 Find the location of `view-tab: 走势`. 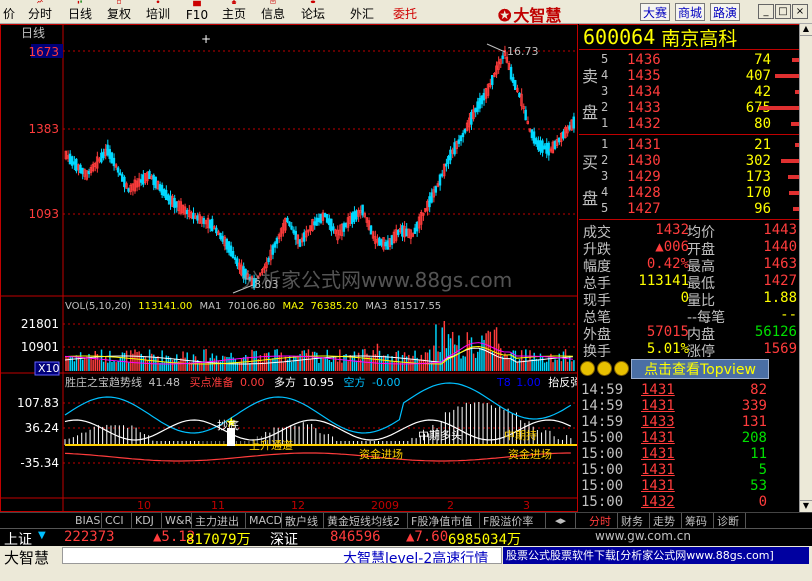

view-tab: 走势 is located at coordinates (666, 520).